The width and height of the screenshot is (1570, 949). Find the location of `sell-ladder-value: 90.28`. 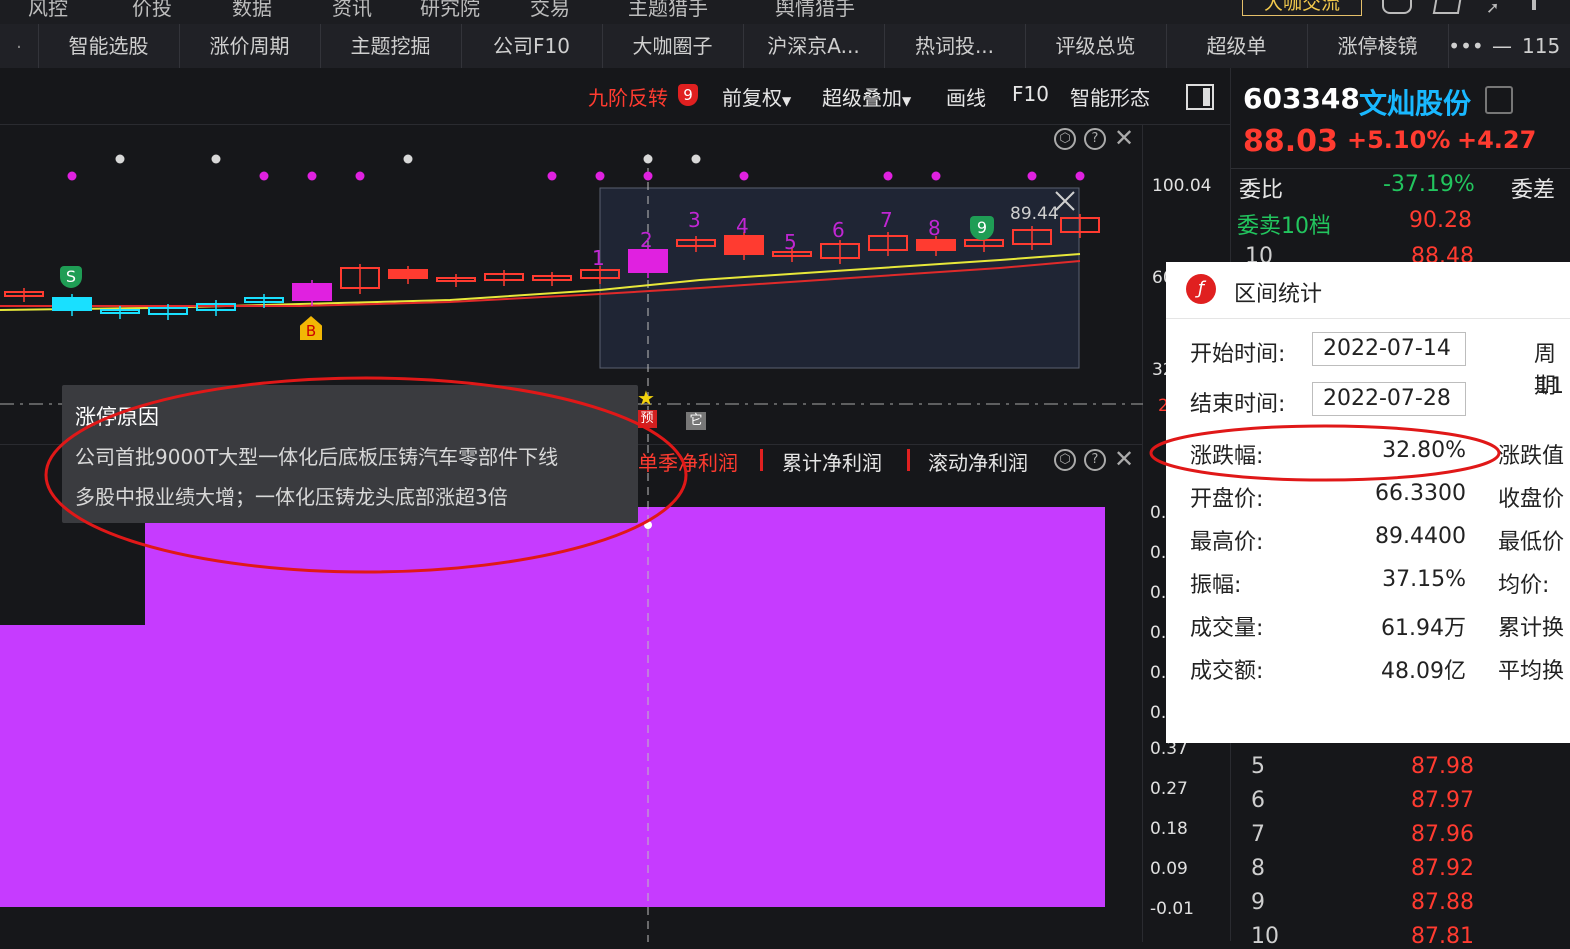

sell-ladder-value: 90.28 is located at coordinates (1440, 220).